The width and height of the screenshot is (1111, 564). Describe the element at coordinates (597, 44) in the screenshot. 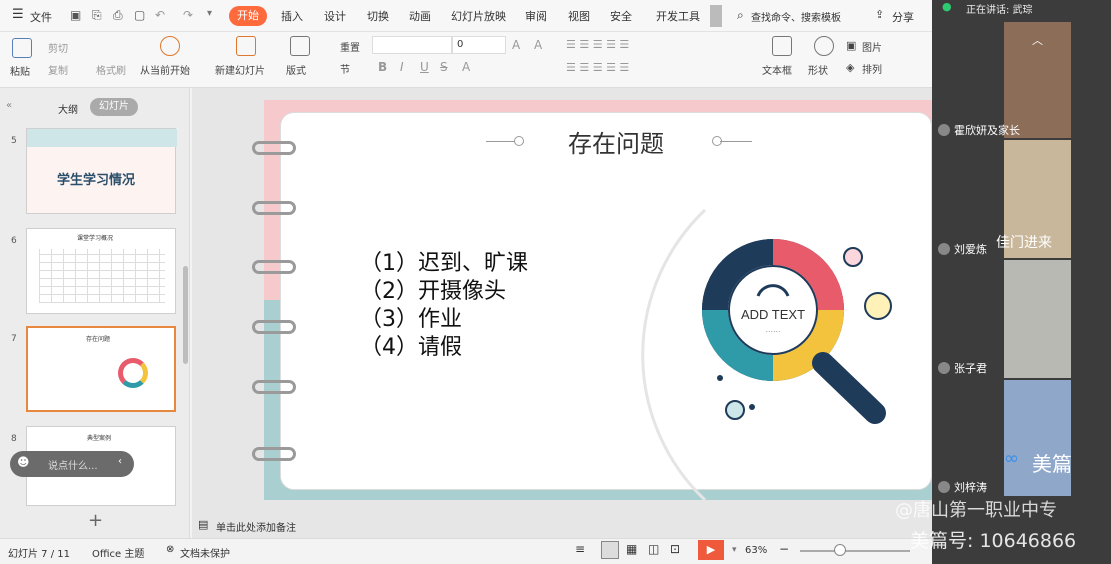

I see `bullets-icon: ☰ ☰ ☰ ☰ ☰` at that location.